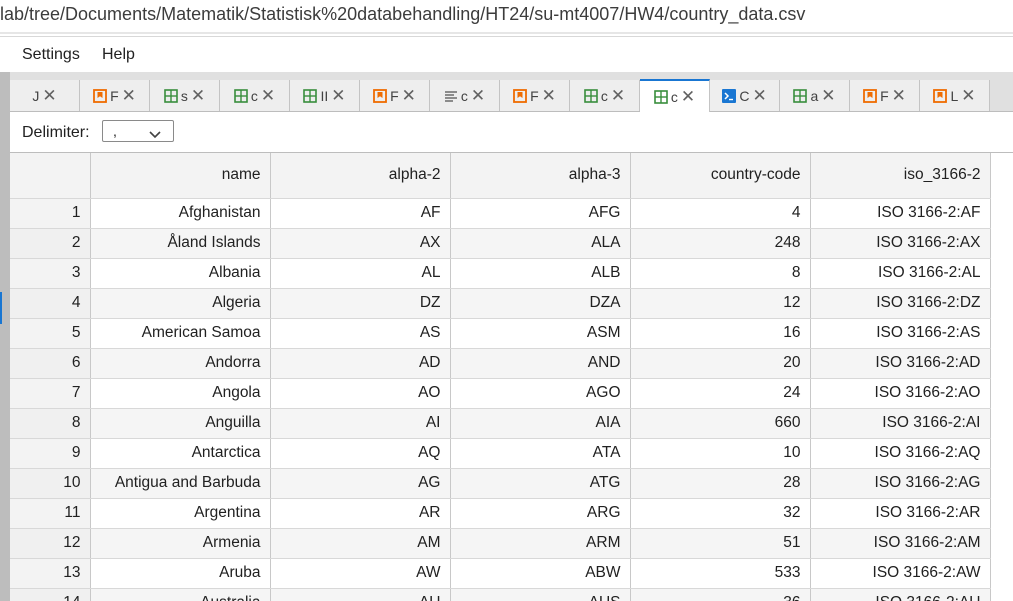 The image size is (1013, 601). I want to click on table-cell: AM, so click(360, 543).